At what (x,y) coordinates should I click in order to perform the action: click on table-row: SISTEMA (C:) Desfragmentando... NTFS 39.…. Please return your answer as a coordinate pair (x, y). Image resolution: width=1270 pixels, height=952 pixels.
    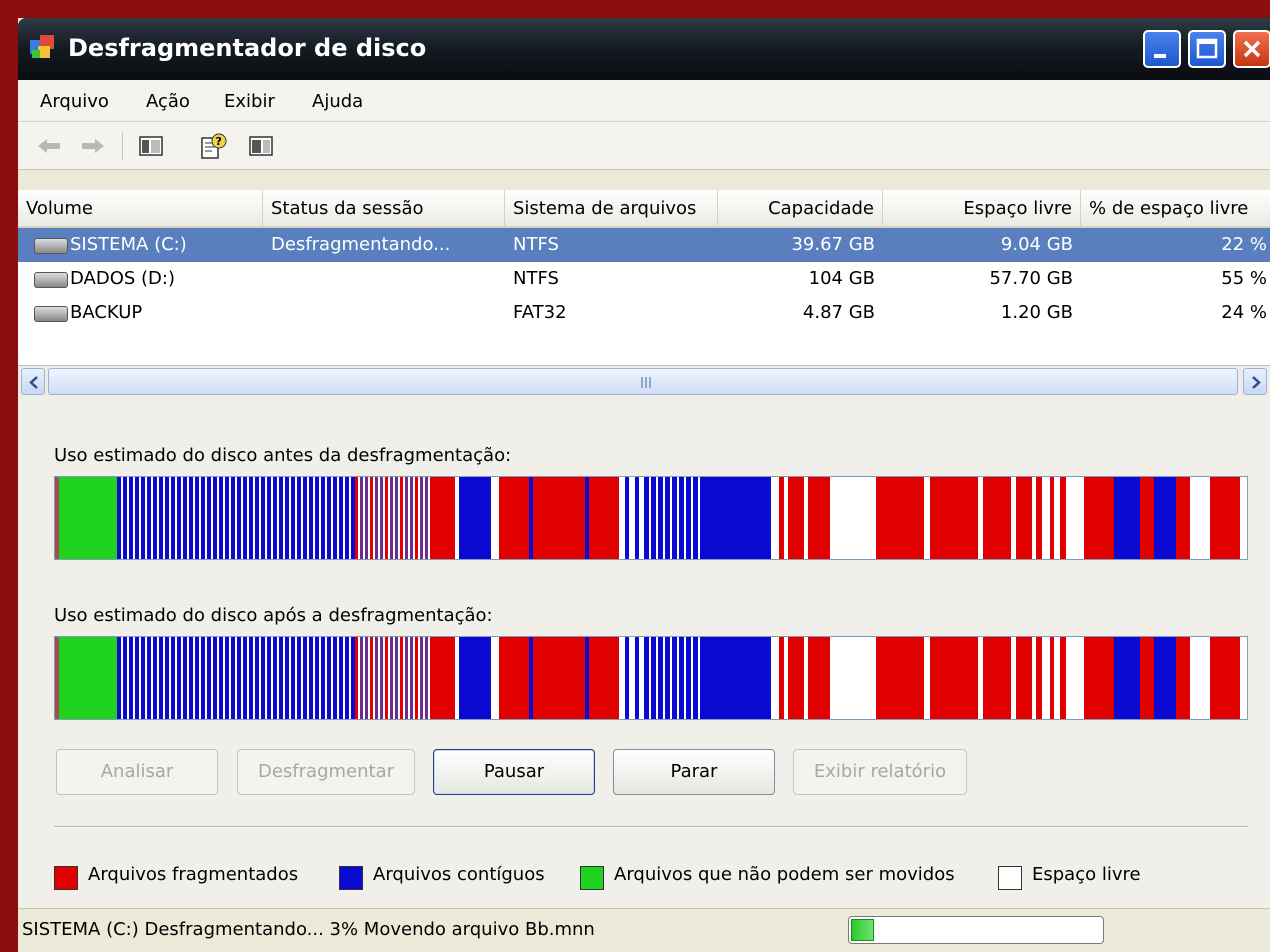
    Looking at the image, I should click on (644, 245).